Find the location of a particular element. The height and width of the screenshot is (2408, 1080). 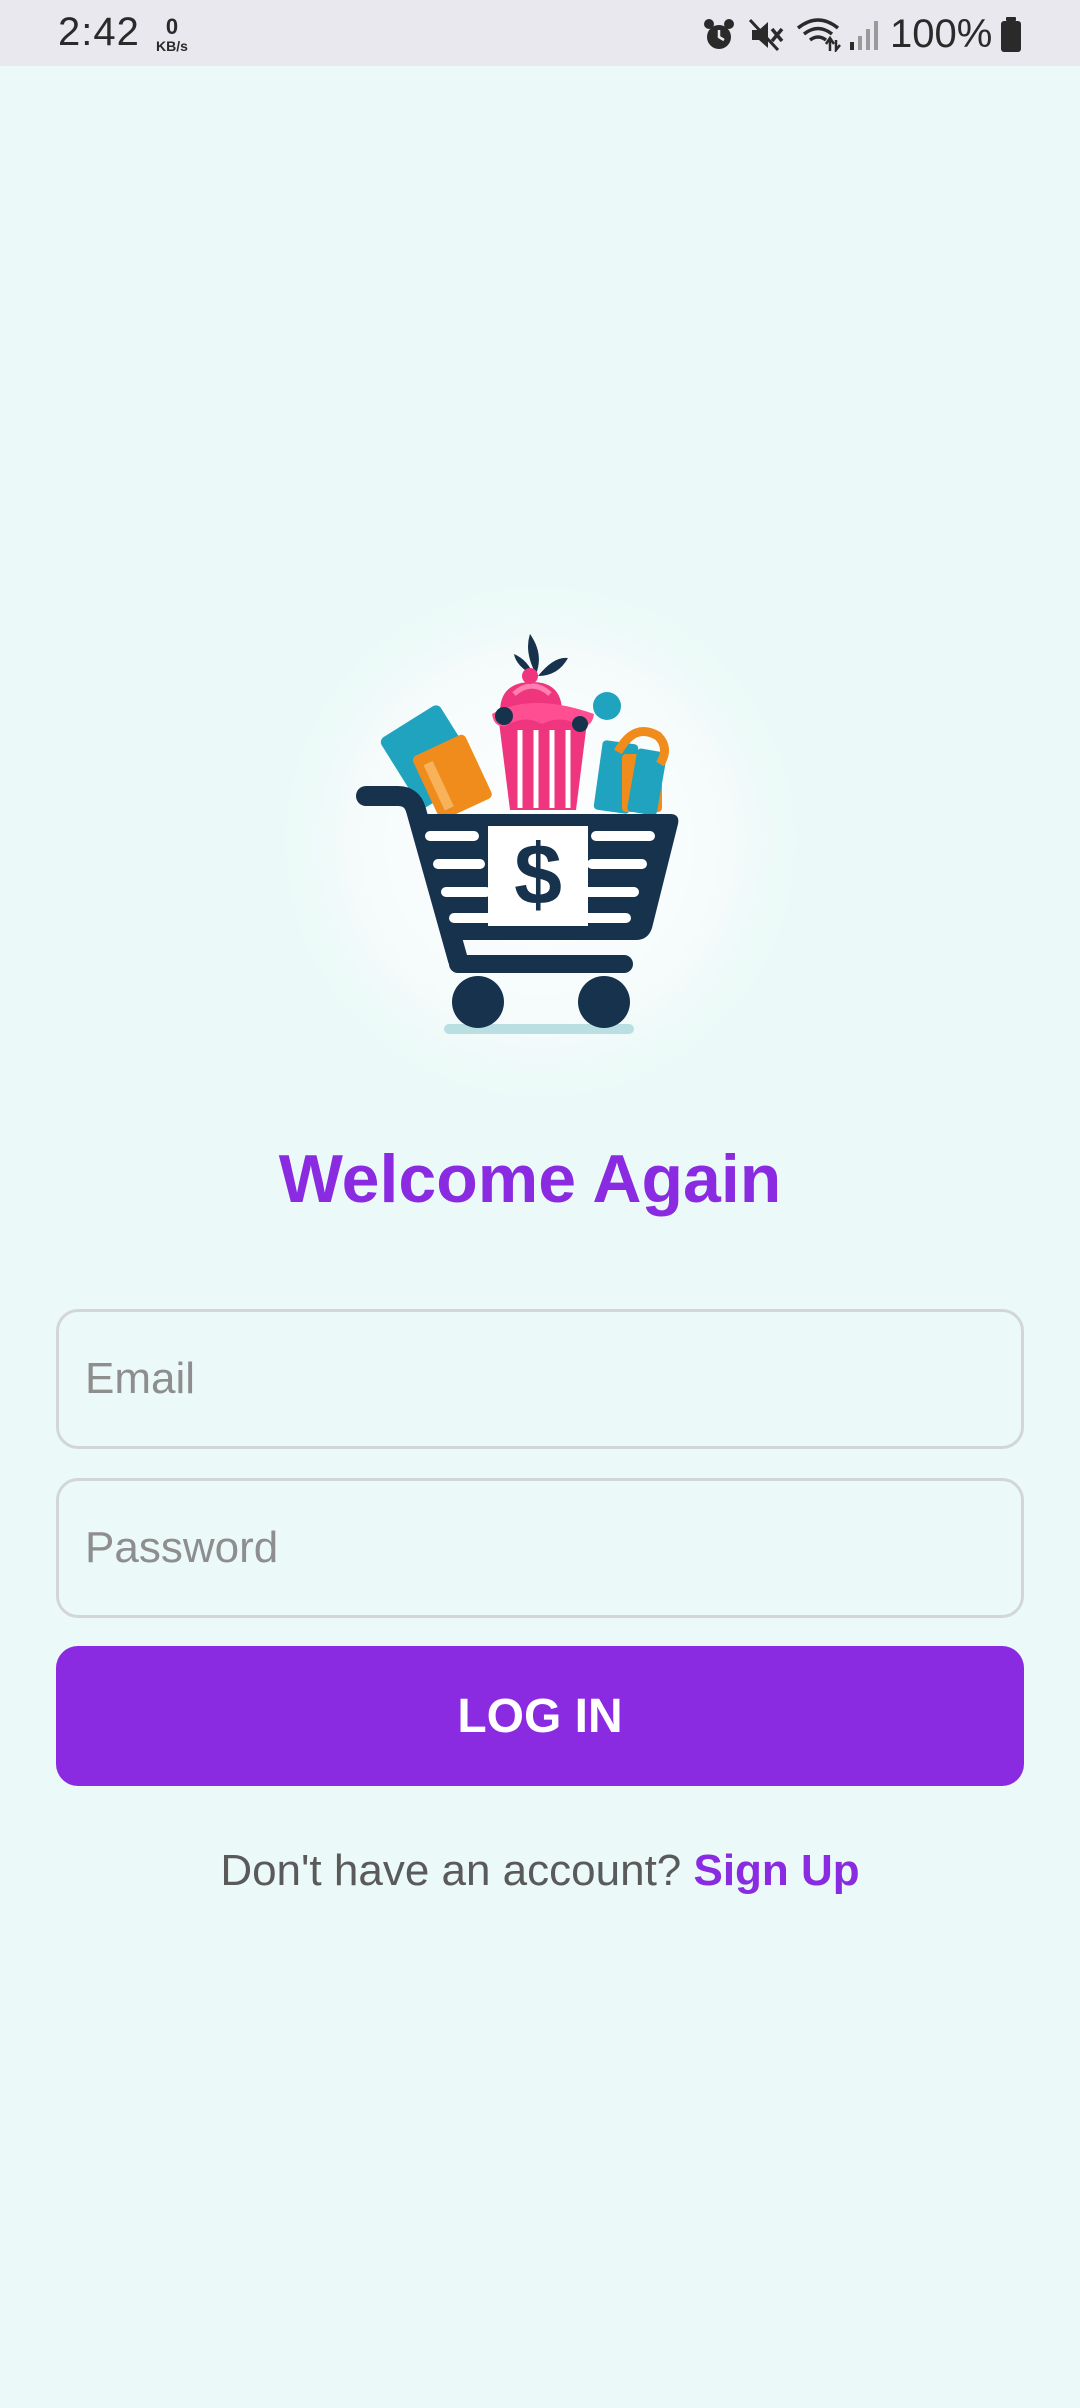

app-logo: $ is located at coordinates (540, 842).